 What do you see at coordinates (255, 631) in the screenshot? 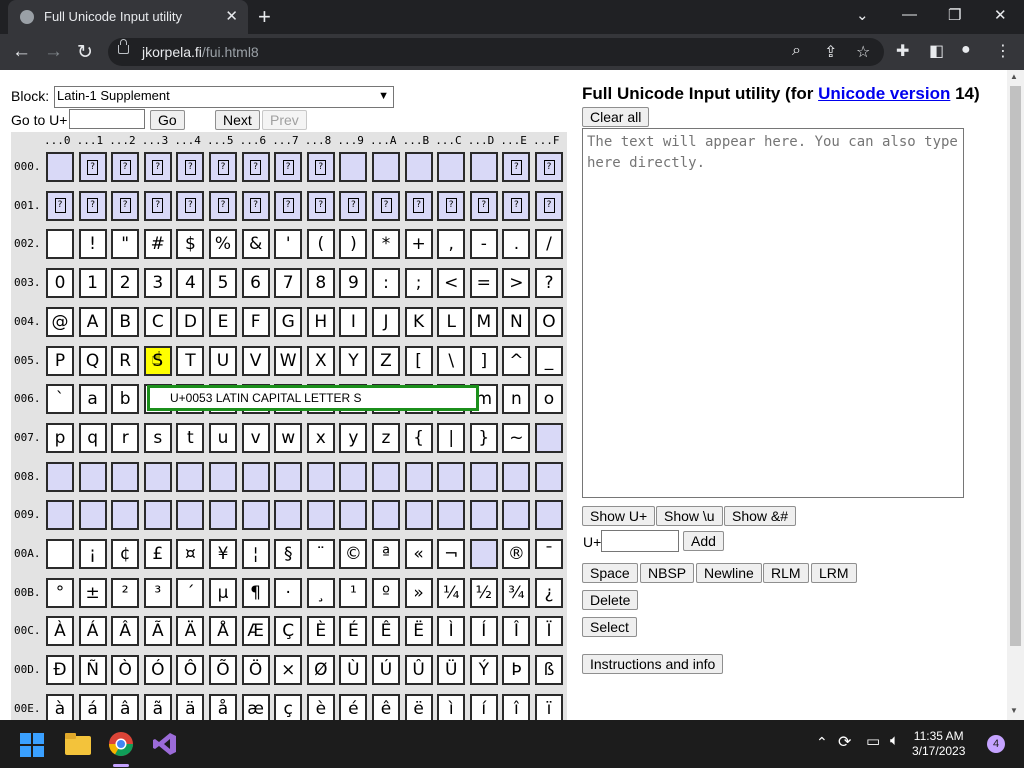
I see `char-cell: Æ` at bounding box center [255, 631].